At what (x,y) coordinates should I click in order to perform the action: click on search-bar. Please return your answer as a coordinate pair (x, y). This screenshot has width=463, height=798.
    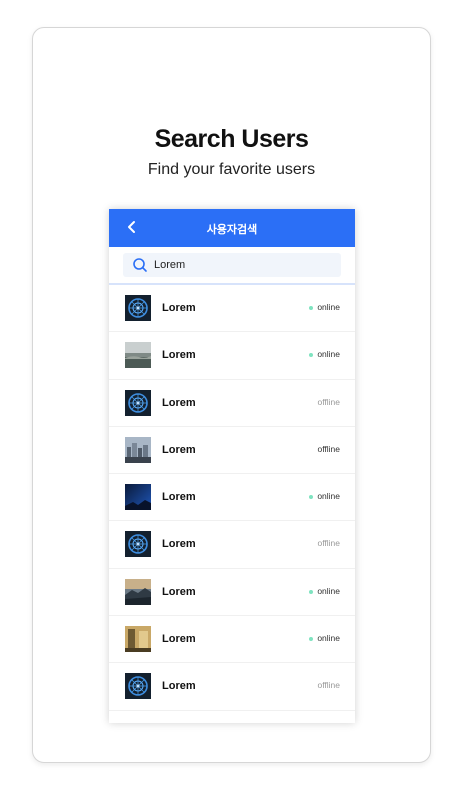
    Looking at the image, I should click on (232, 266).